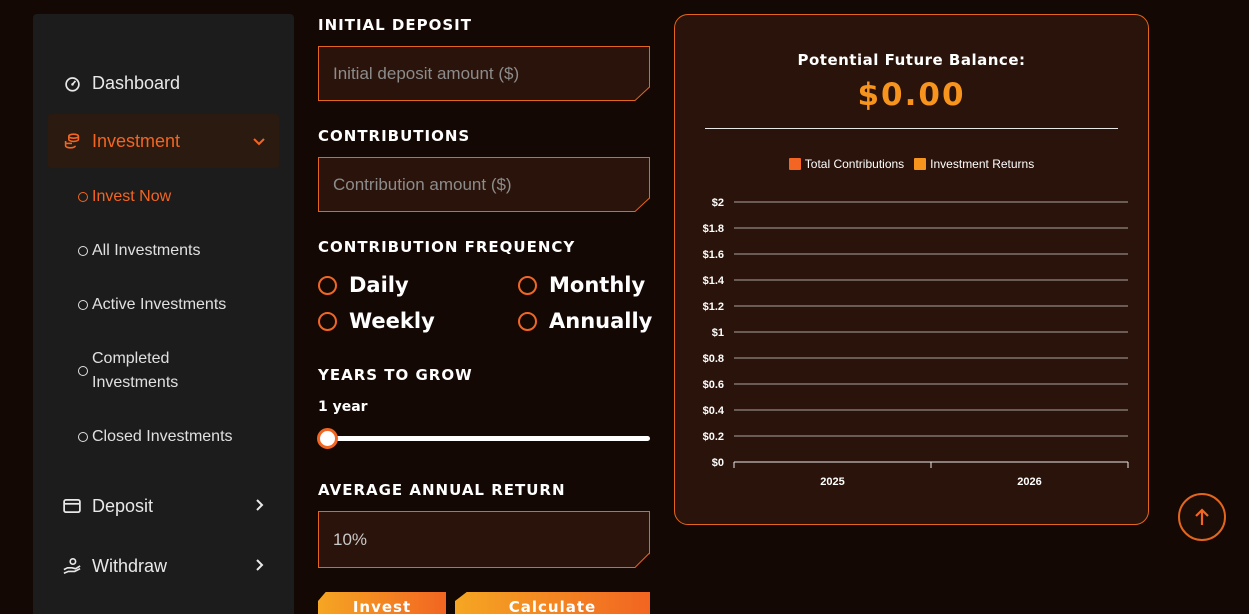 The image size is (1249, 614). What do you see at coordinates (713, 359) in the screenshot?
I see `y-tick-label: $0.8` at bounding box center [713, 359].